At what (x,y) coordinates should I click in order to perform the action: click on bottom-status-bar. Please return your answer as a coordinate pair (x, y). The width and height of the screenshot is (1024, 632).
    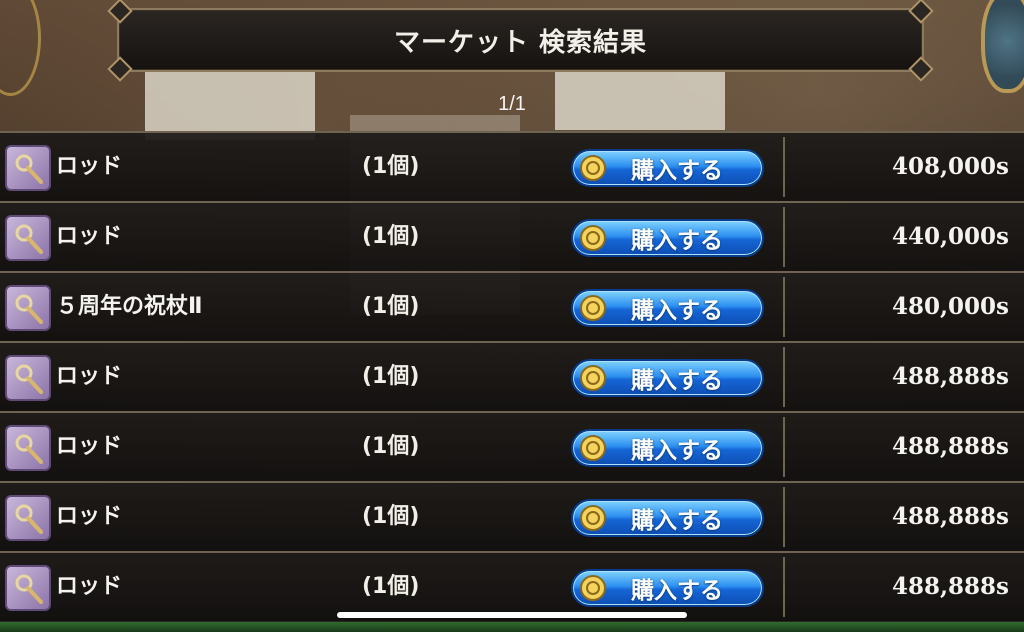
    Looking at the image, I should click on (512, 627).